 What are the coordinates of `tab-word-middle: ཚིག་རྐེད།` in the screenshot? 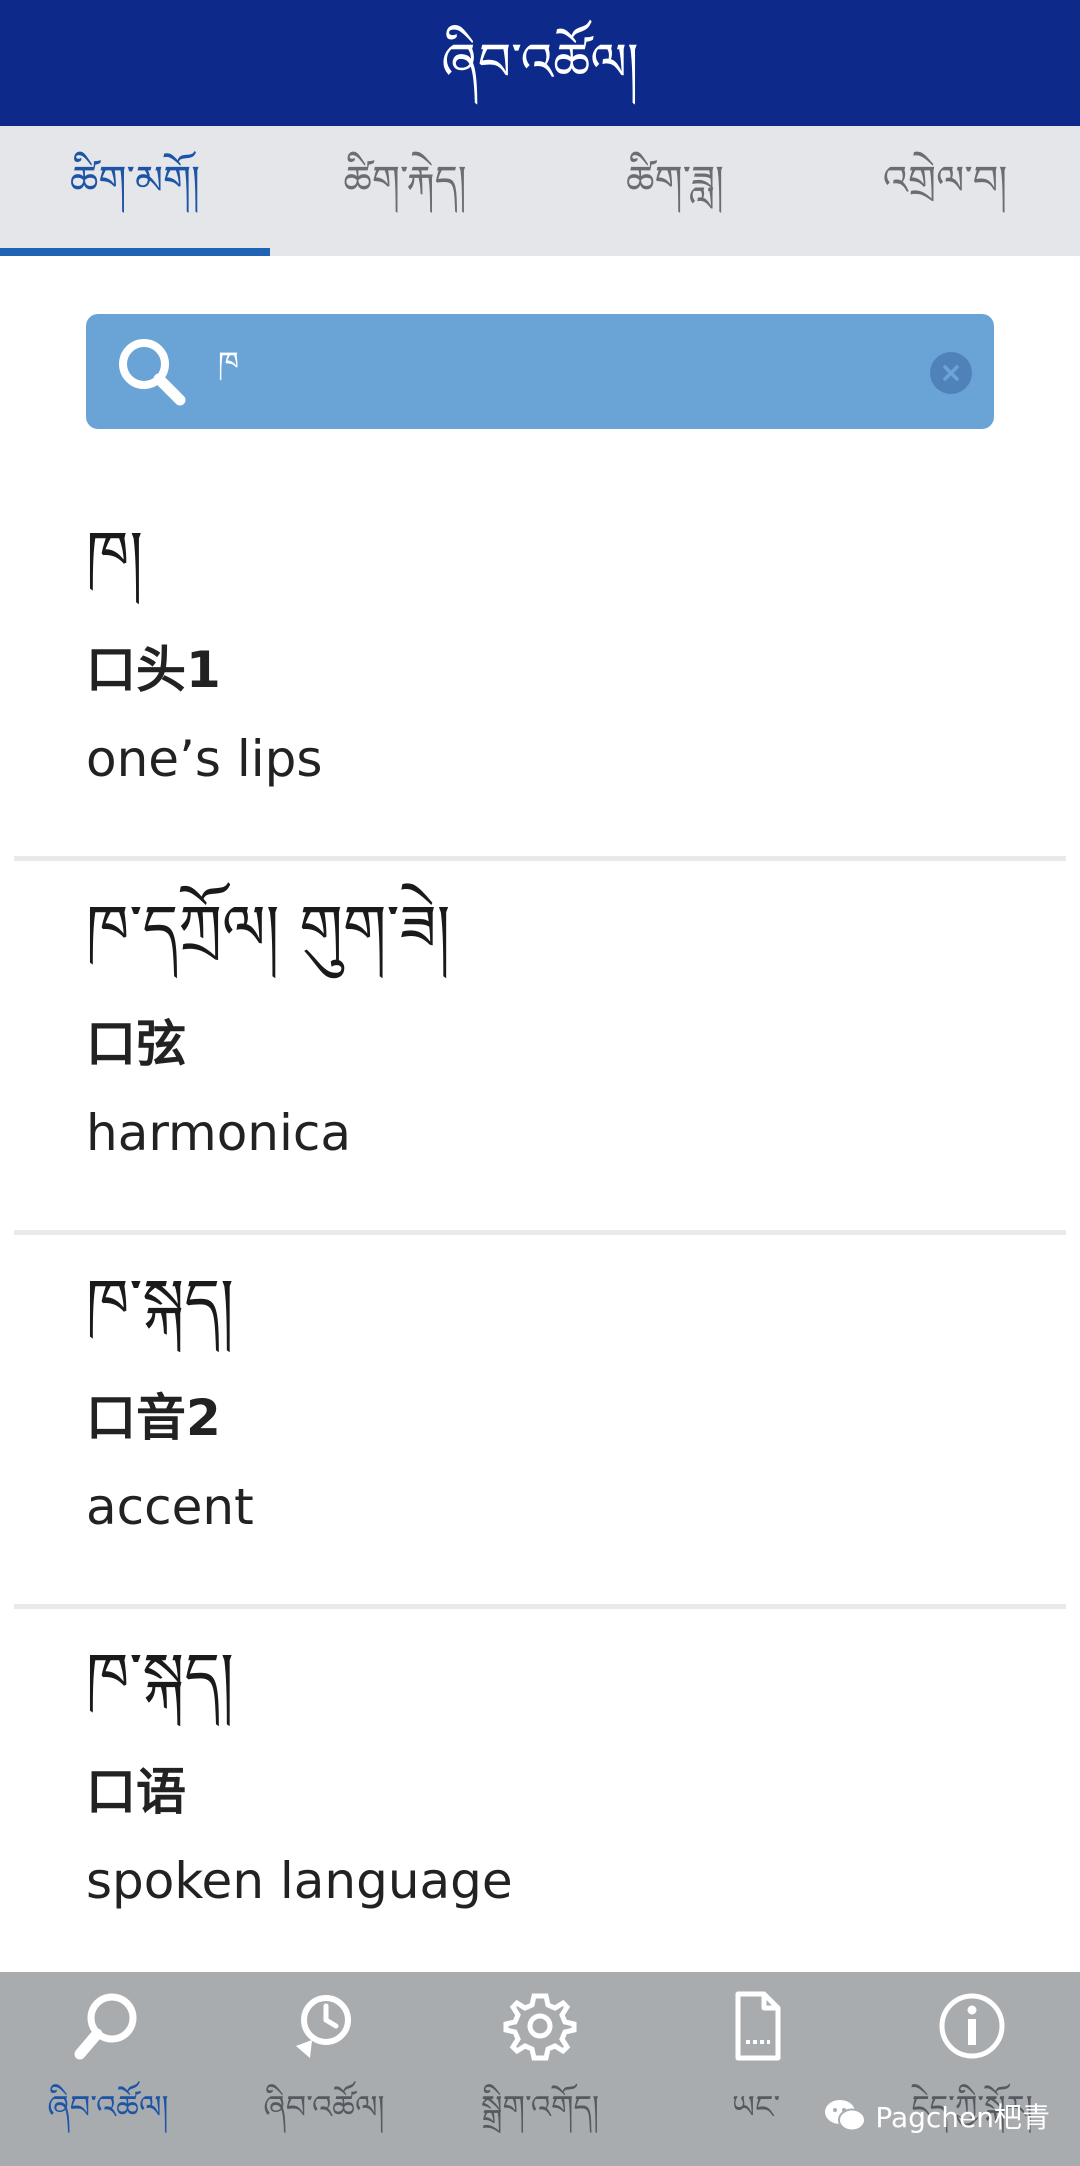 It's located at (405, 191).